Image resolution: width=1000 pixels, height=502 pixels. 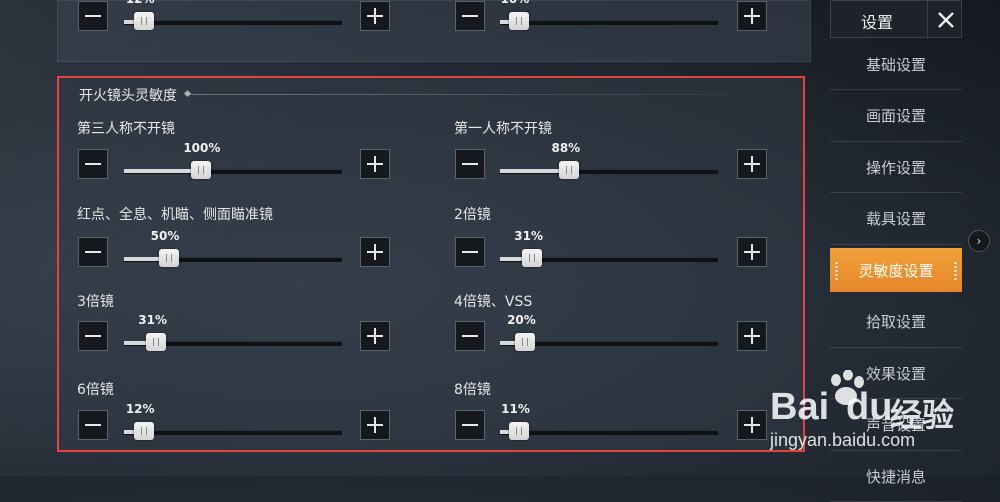 I want to click on sensitivity-slider: 11%, so click(x=609, y=423).